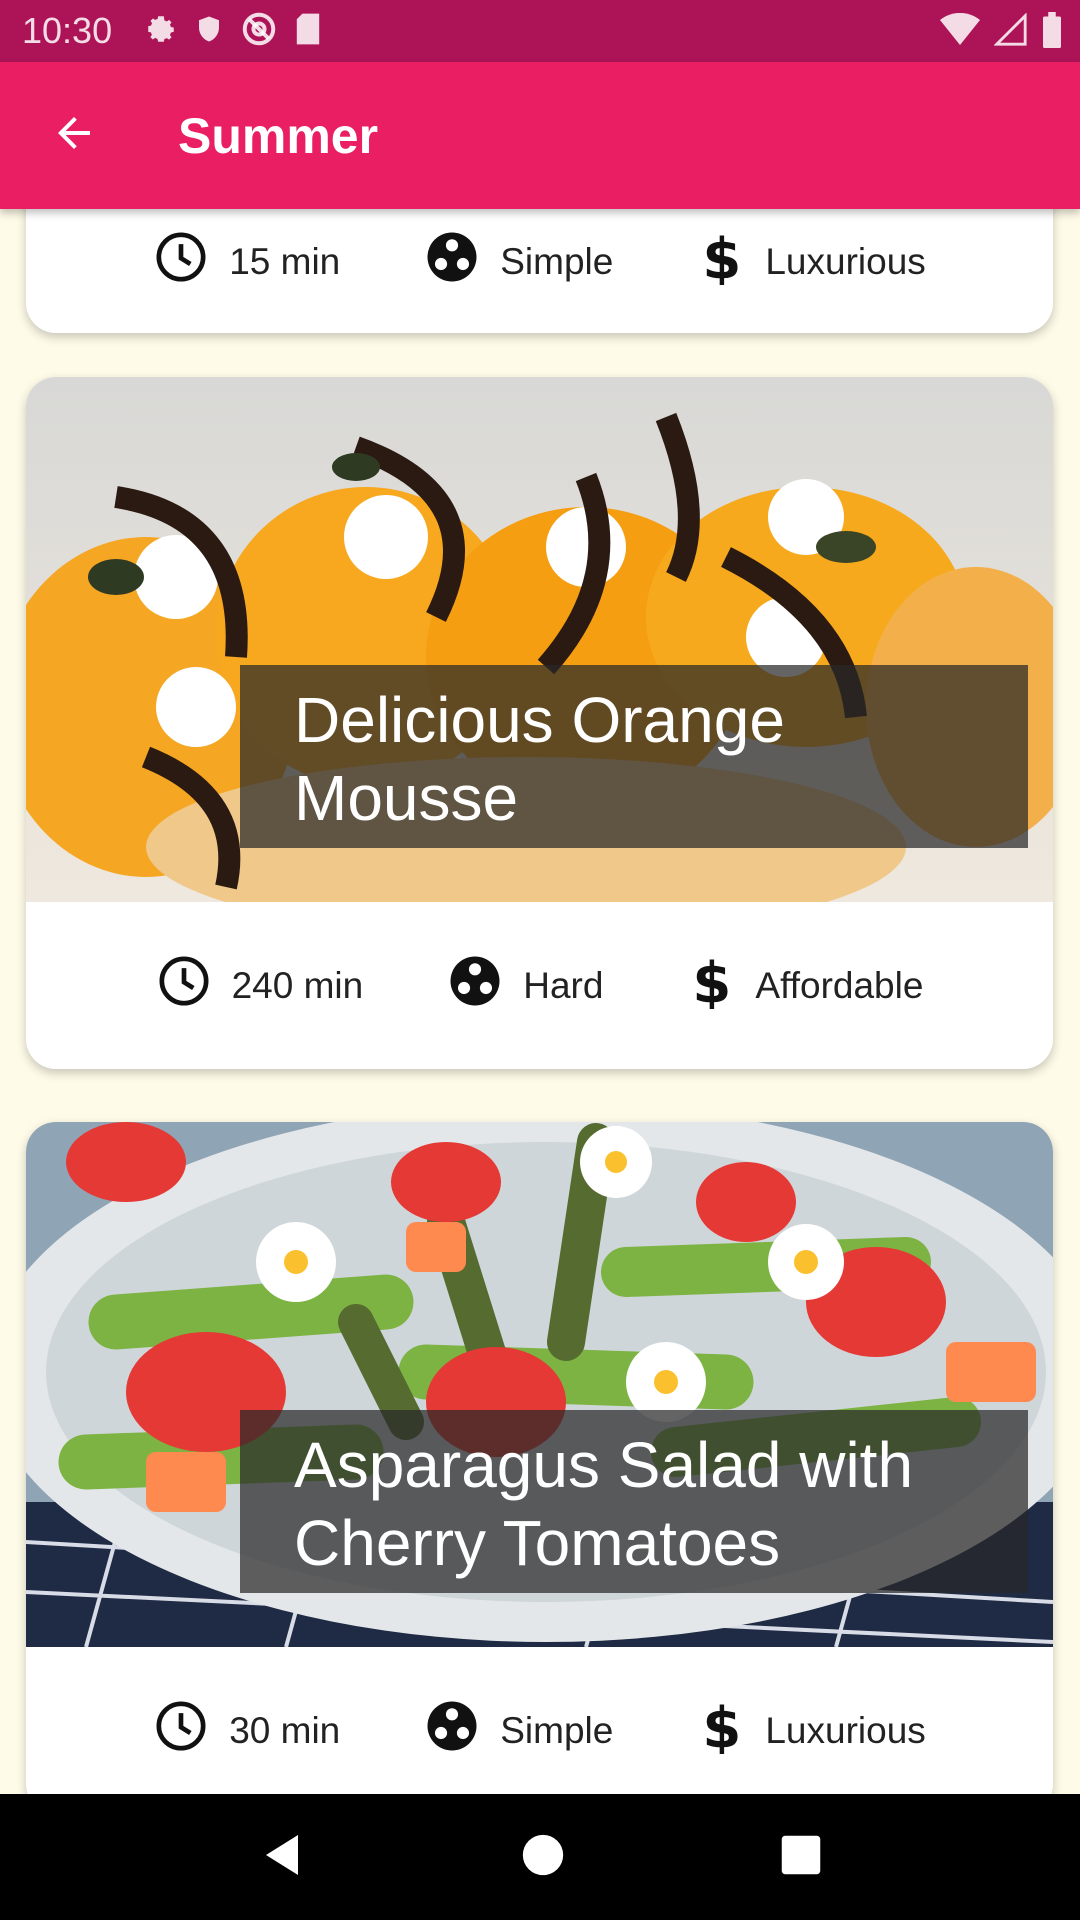  I want to click on nav-recents-button, so click(801, 1857).